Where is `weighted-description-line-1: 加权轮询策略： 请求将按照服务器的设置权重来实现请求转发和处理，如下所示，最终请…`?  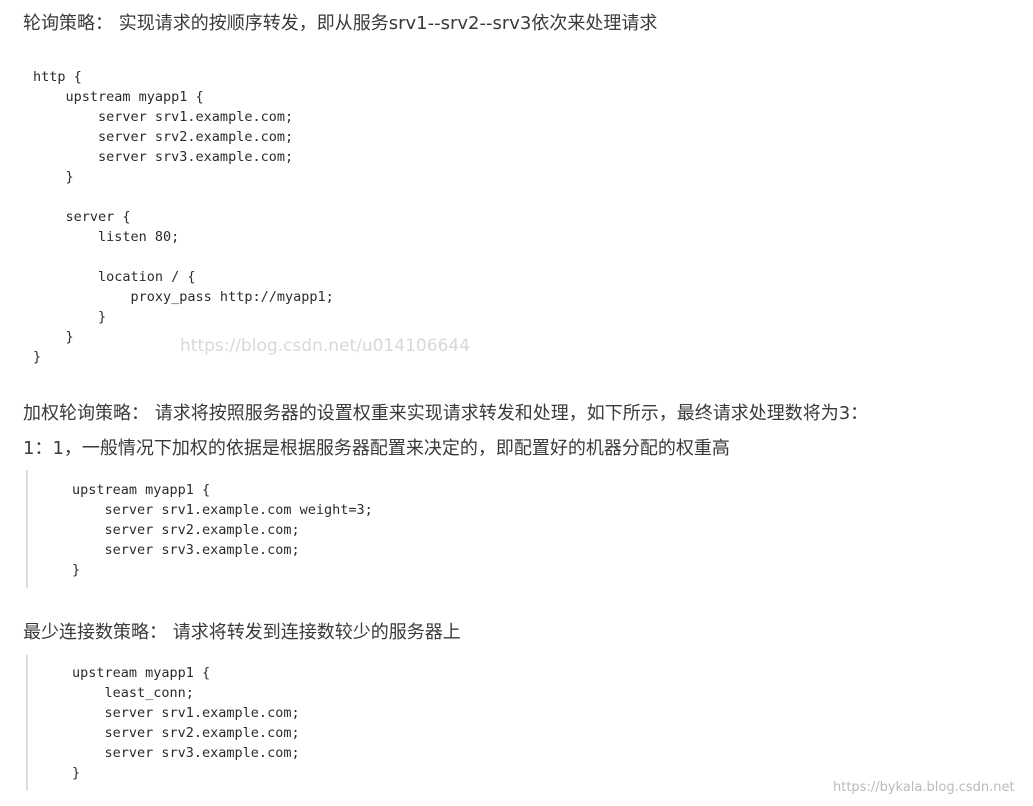 weighted-description-line-1: 加权轮询策略： 请求将按照服务器的设置权重来实现请求转发和处理，如下所示，最终请… is located at coordinates (446, 413).